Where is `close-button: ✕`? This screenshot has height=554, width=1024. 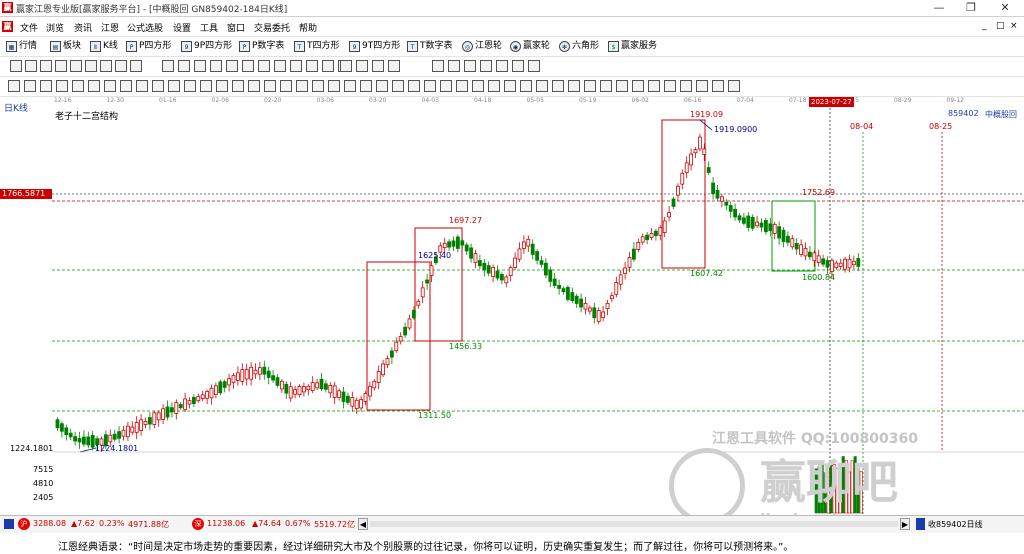 close-button: ✕ is located at coordinates (1005, 8).